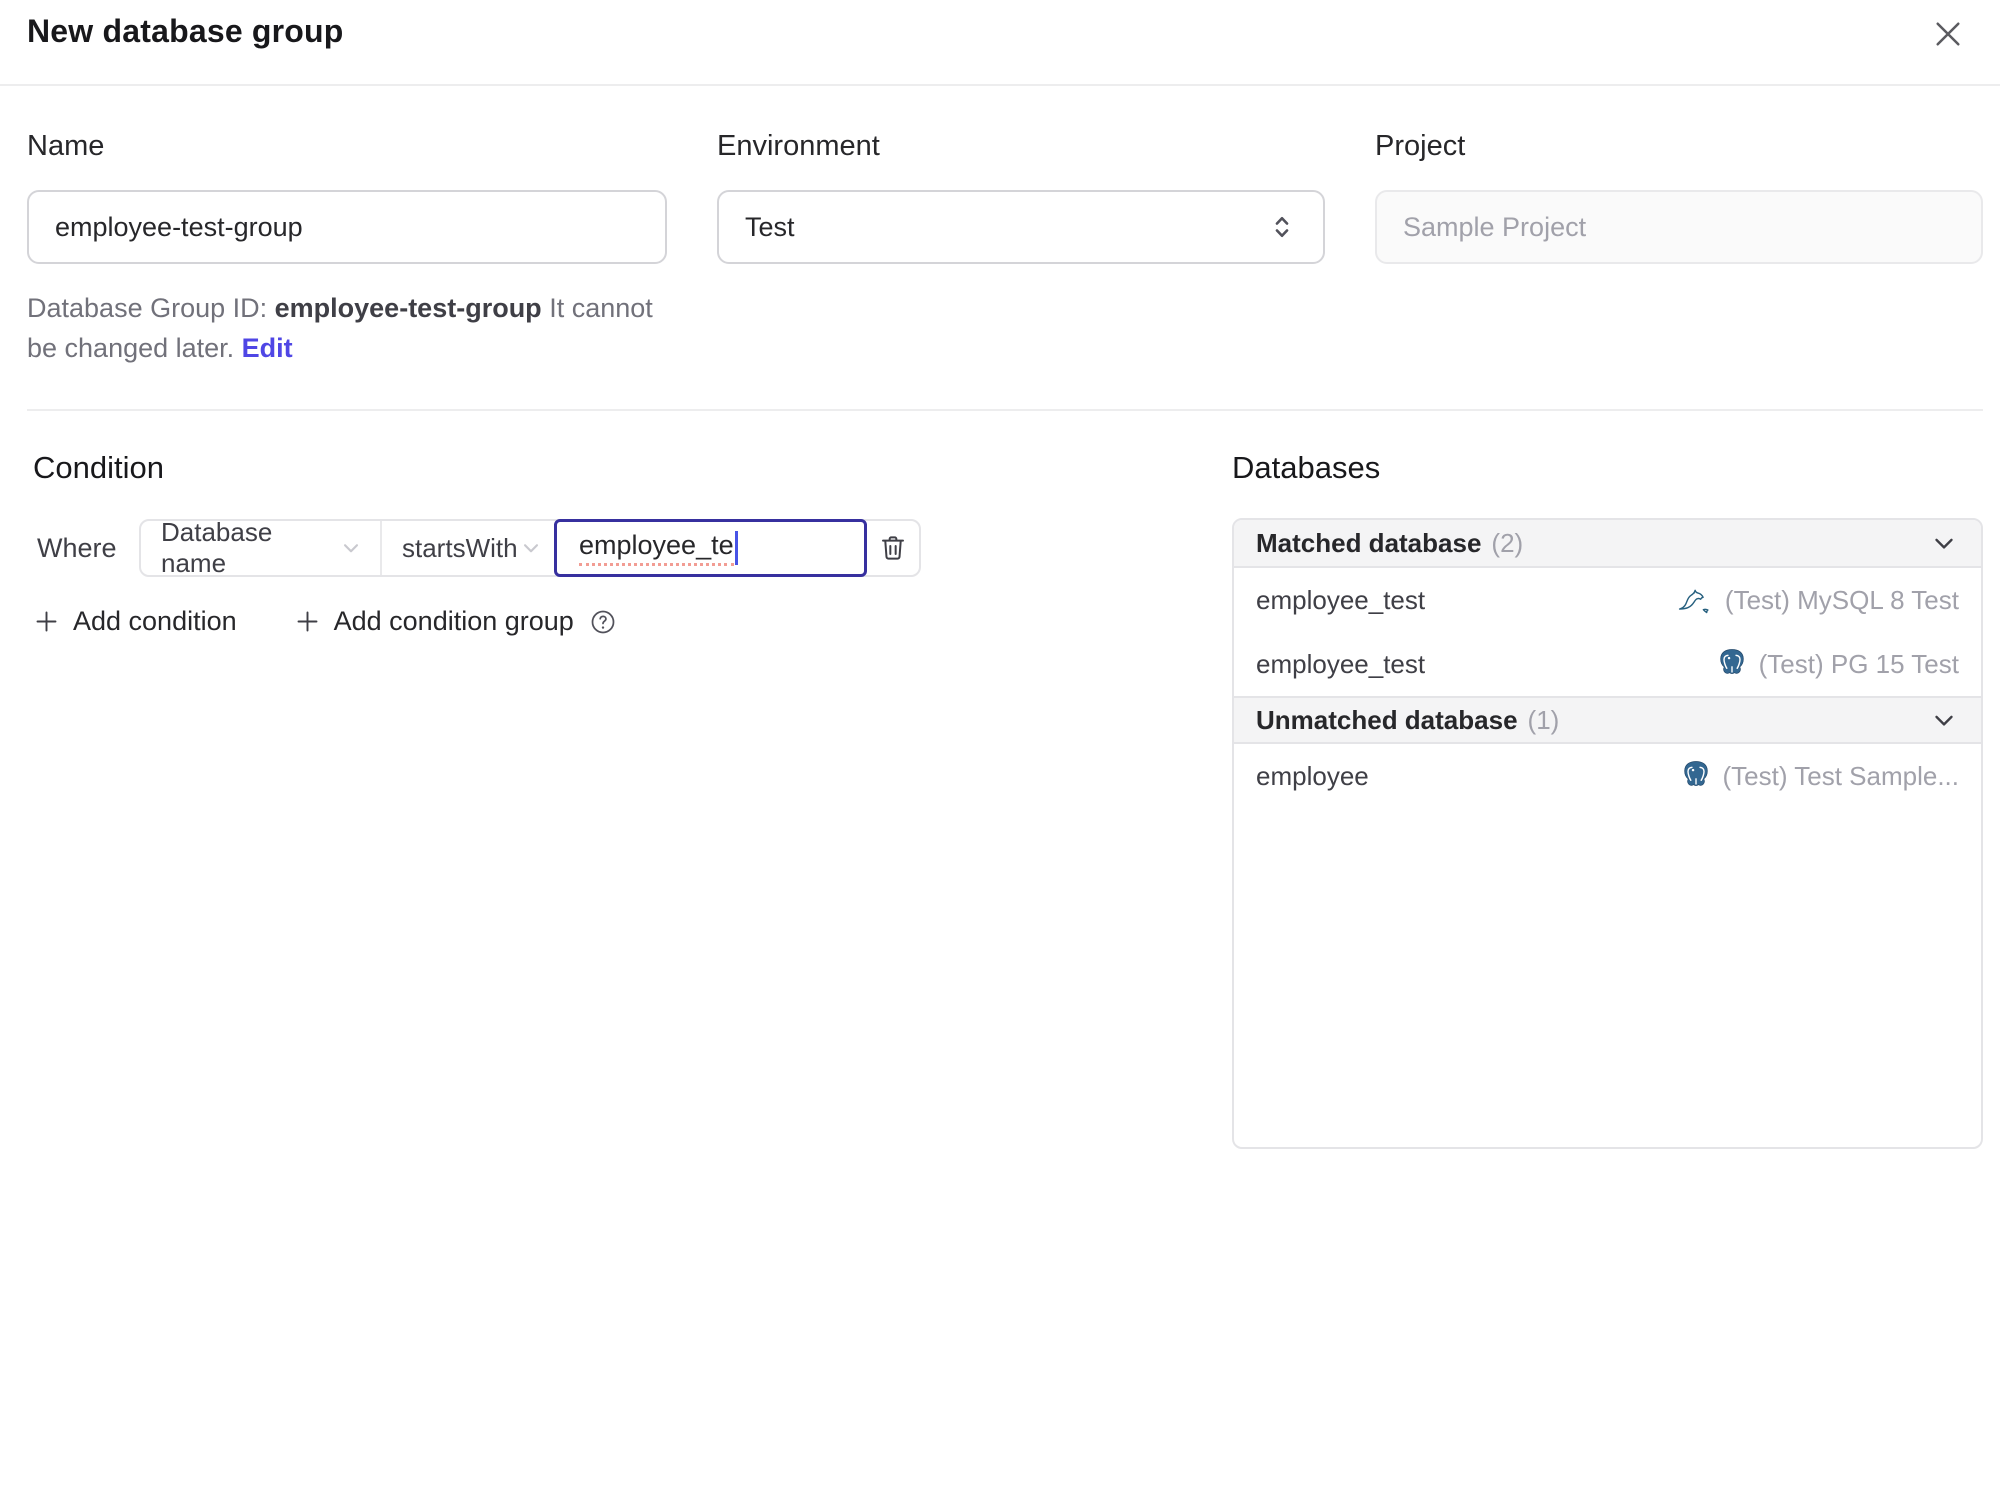 This screenshot has width=2000, height=1500. I want to click on project-field-column: Project Sample Project, so click(1679, 248).